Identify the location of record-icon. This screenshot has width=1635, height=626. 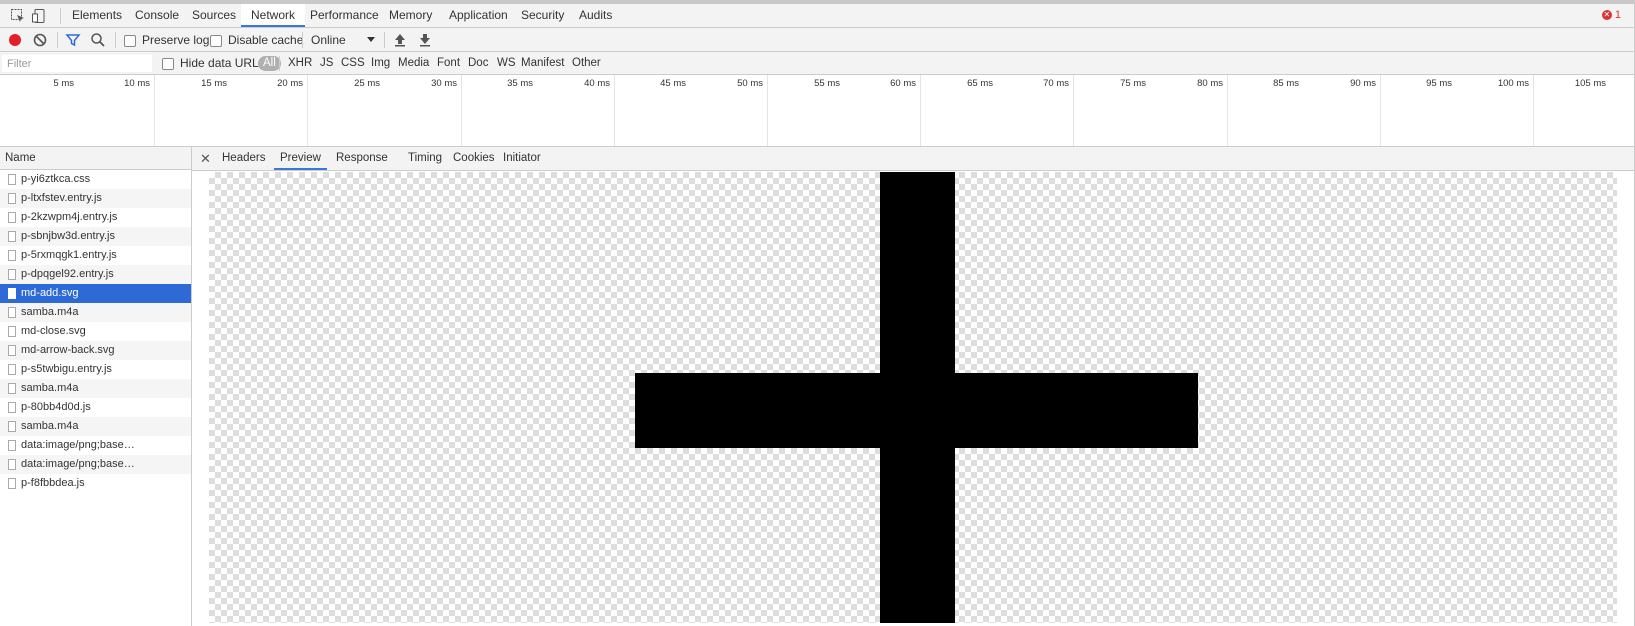
(15, 40).